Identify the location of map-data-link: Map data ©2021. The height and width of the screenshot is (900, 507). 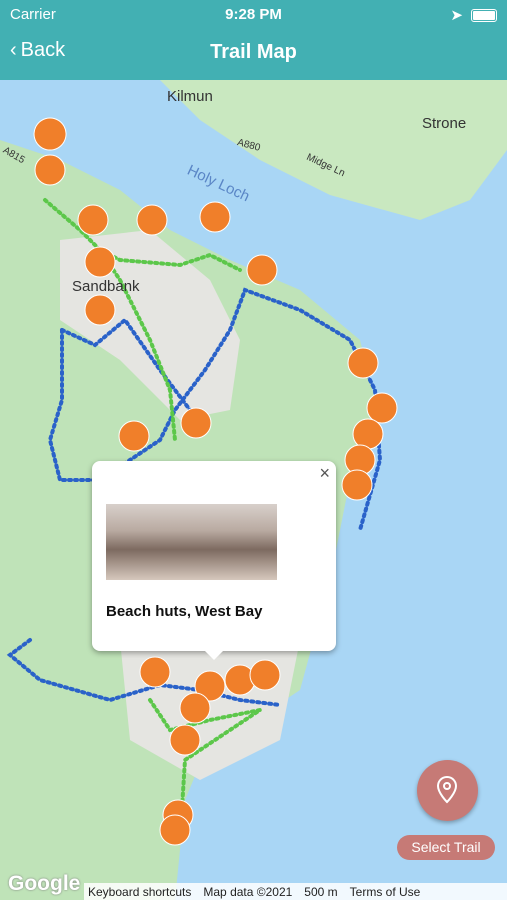
(247, 892).